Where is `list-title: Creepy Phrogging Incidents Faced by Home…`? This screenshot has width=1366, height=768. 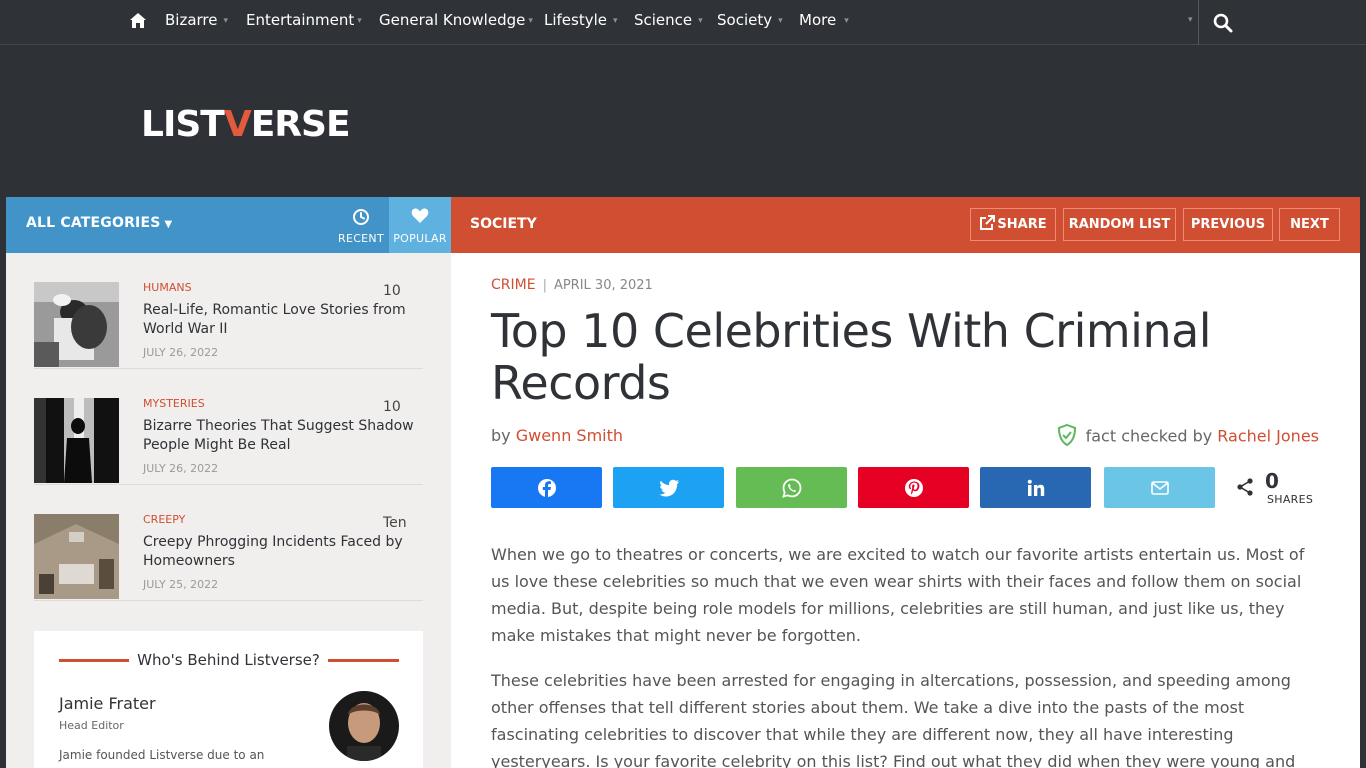 list-title: Creepy Phrogging Incidents Faced by Home… is located at coordinates (279, 552).